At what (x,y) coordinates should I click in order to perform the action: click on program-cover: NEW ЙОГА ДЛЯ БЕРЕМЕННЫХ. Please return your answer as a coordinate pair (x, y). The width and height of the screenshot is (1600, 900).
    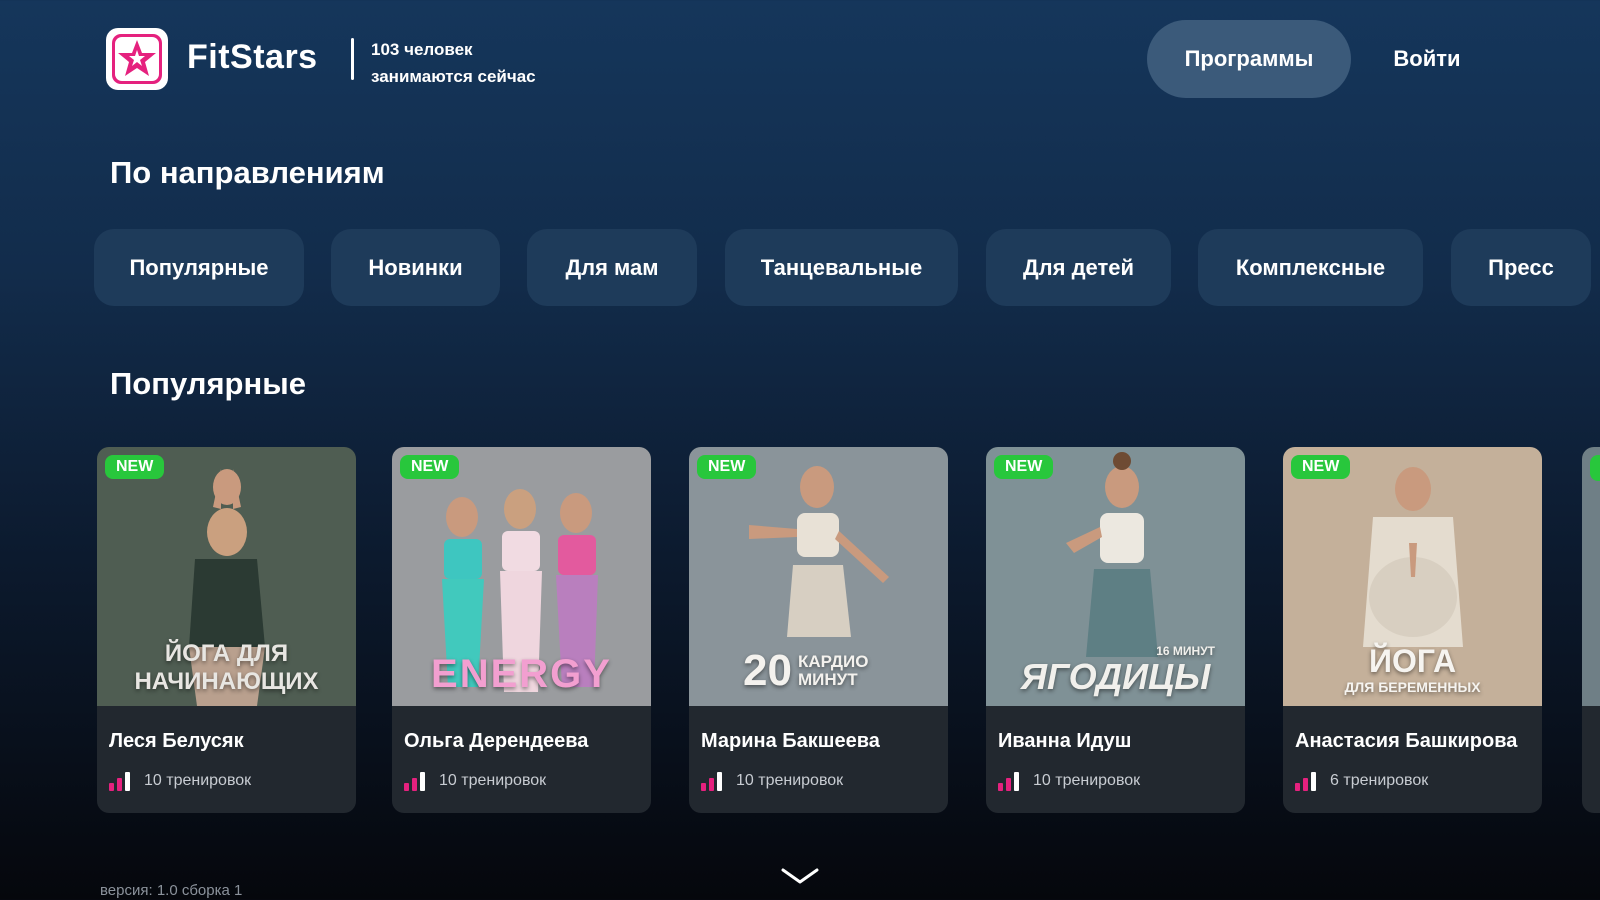
    Looking at the image, I should click on (1412, 576).